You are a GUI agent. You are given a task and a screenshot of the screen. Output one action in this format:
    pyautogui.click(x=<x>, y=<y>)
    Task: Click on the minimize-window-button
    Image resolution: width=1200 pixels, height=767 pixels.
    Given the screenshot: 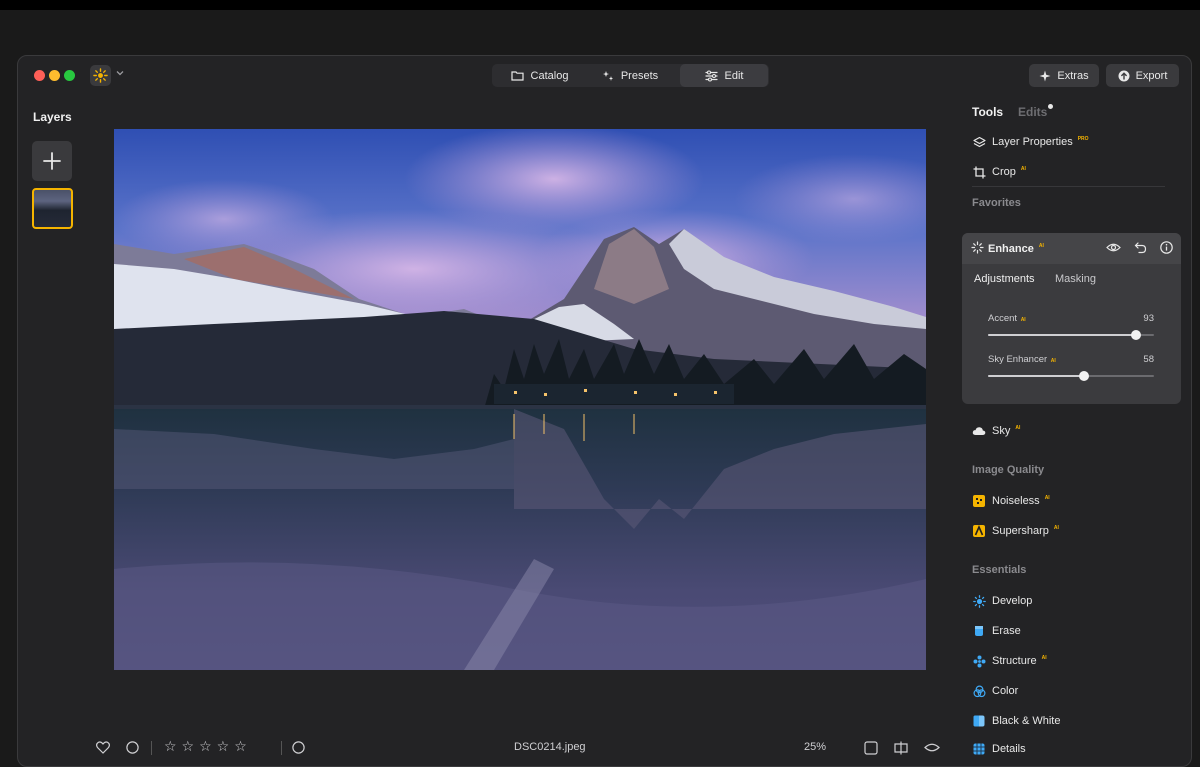 What is the action you would take?
    pyautogui.click(x=54, y=75)
    